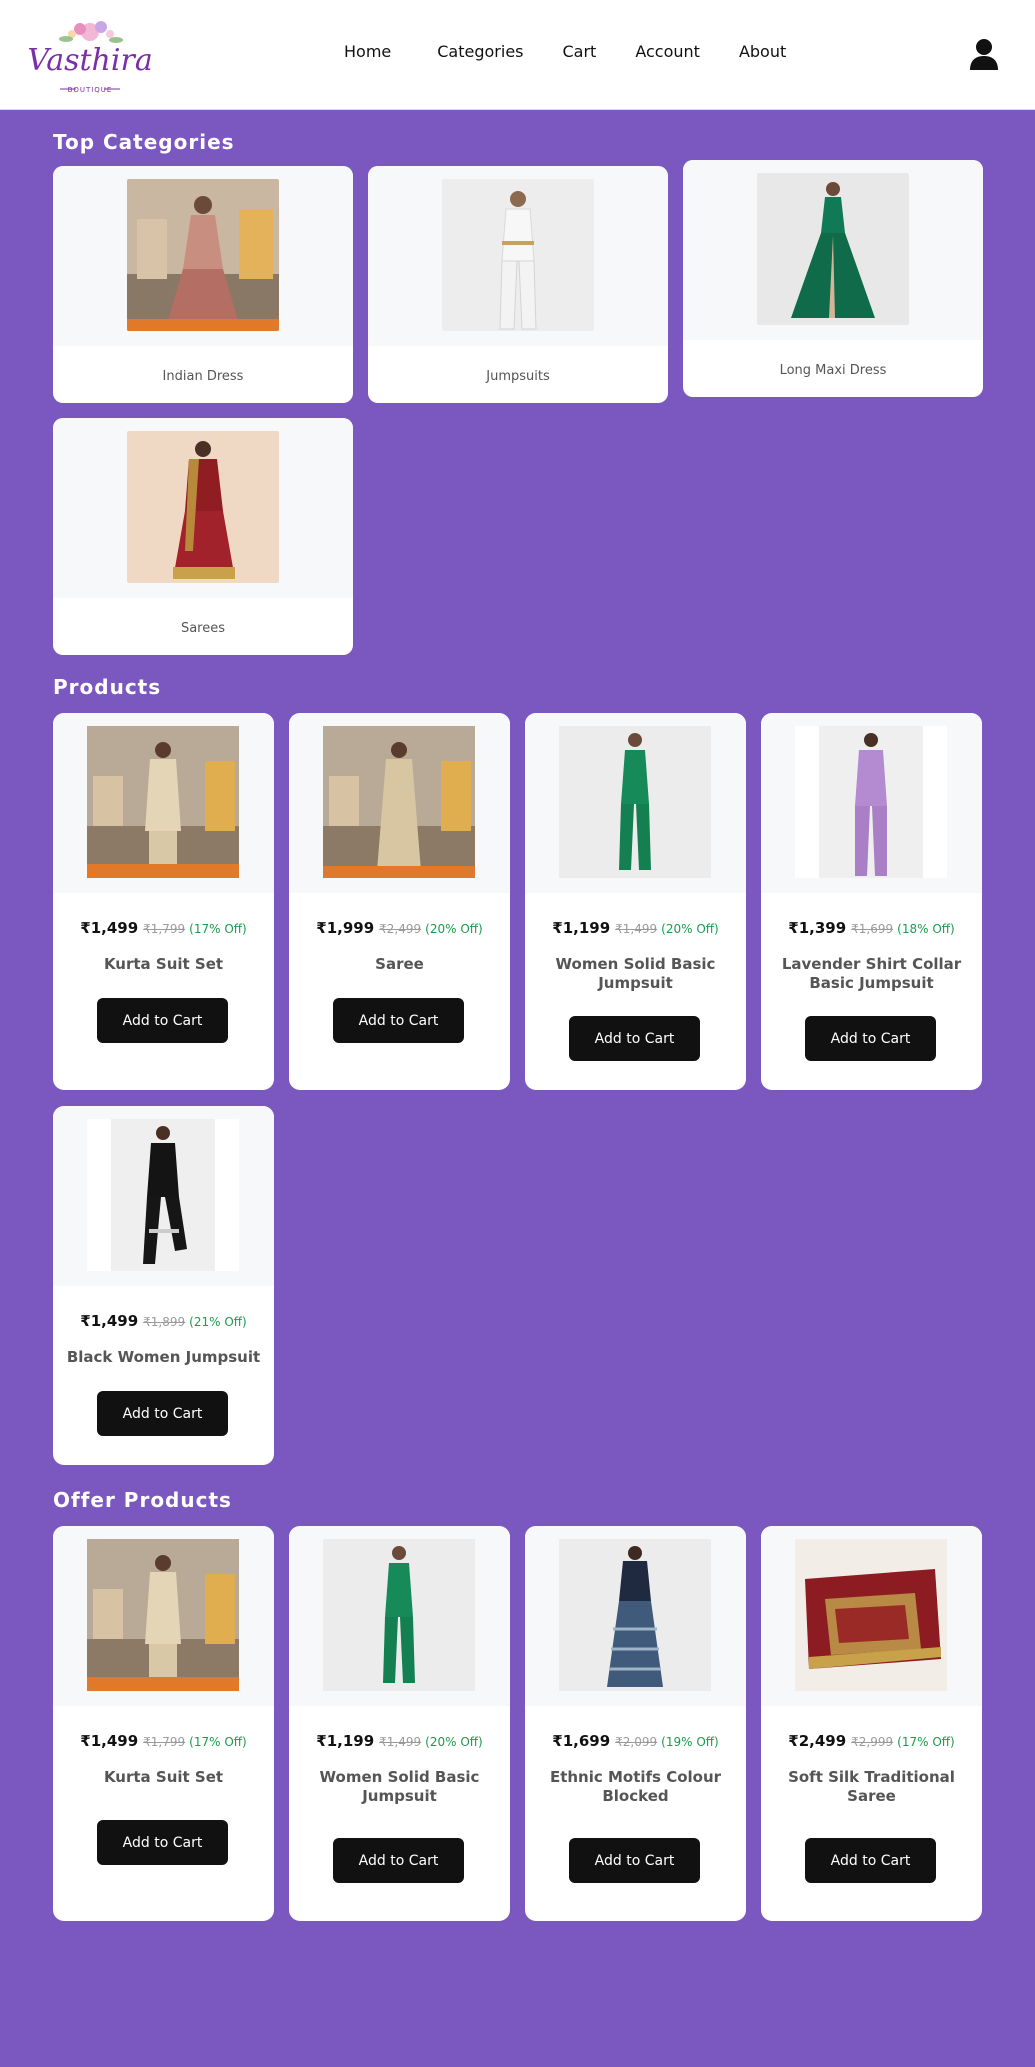 The height and width of the screenshot is (2067, 1035). I want to click on price-row: ₹1,399 ₹1,699 (18% Off), so click(871, 927).